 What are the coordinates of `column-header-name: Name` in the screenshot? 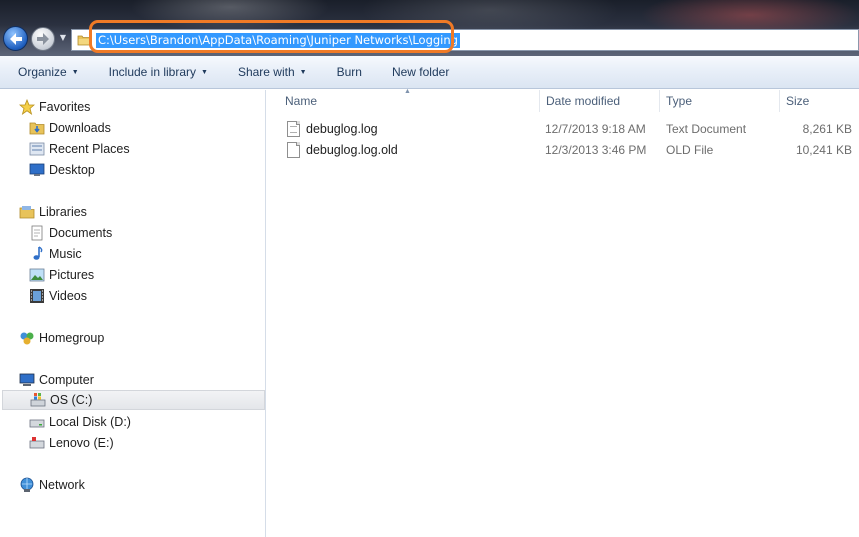 It's located at (409, 101).